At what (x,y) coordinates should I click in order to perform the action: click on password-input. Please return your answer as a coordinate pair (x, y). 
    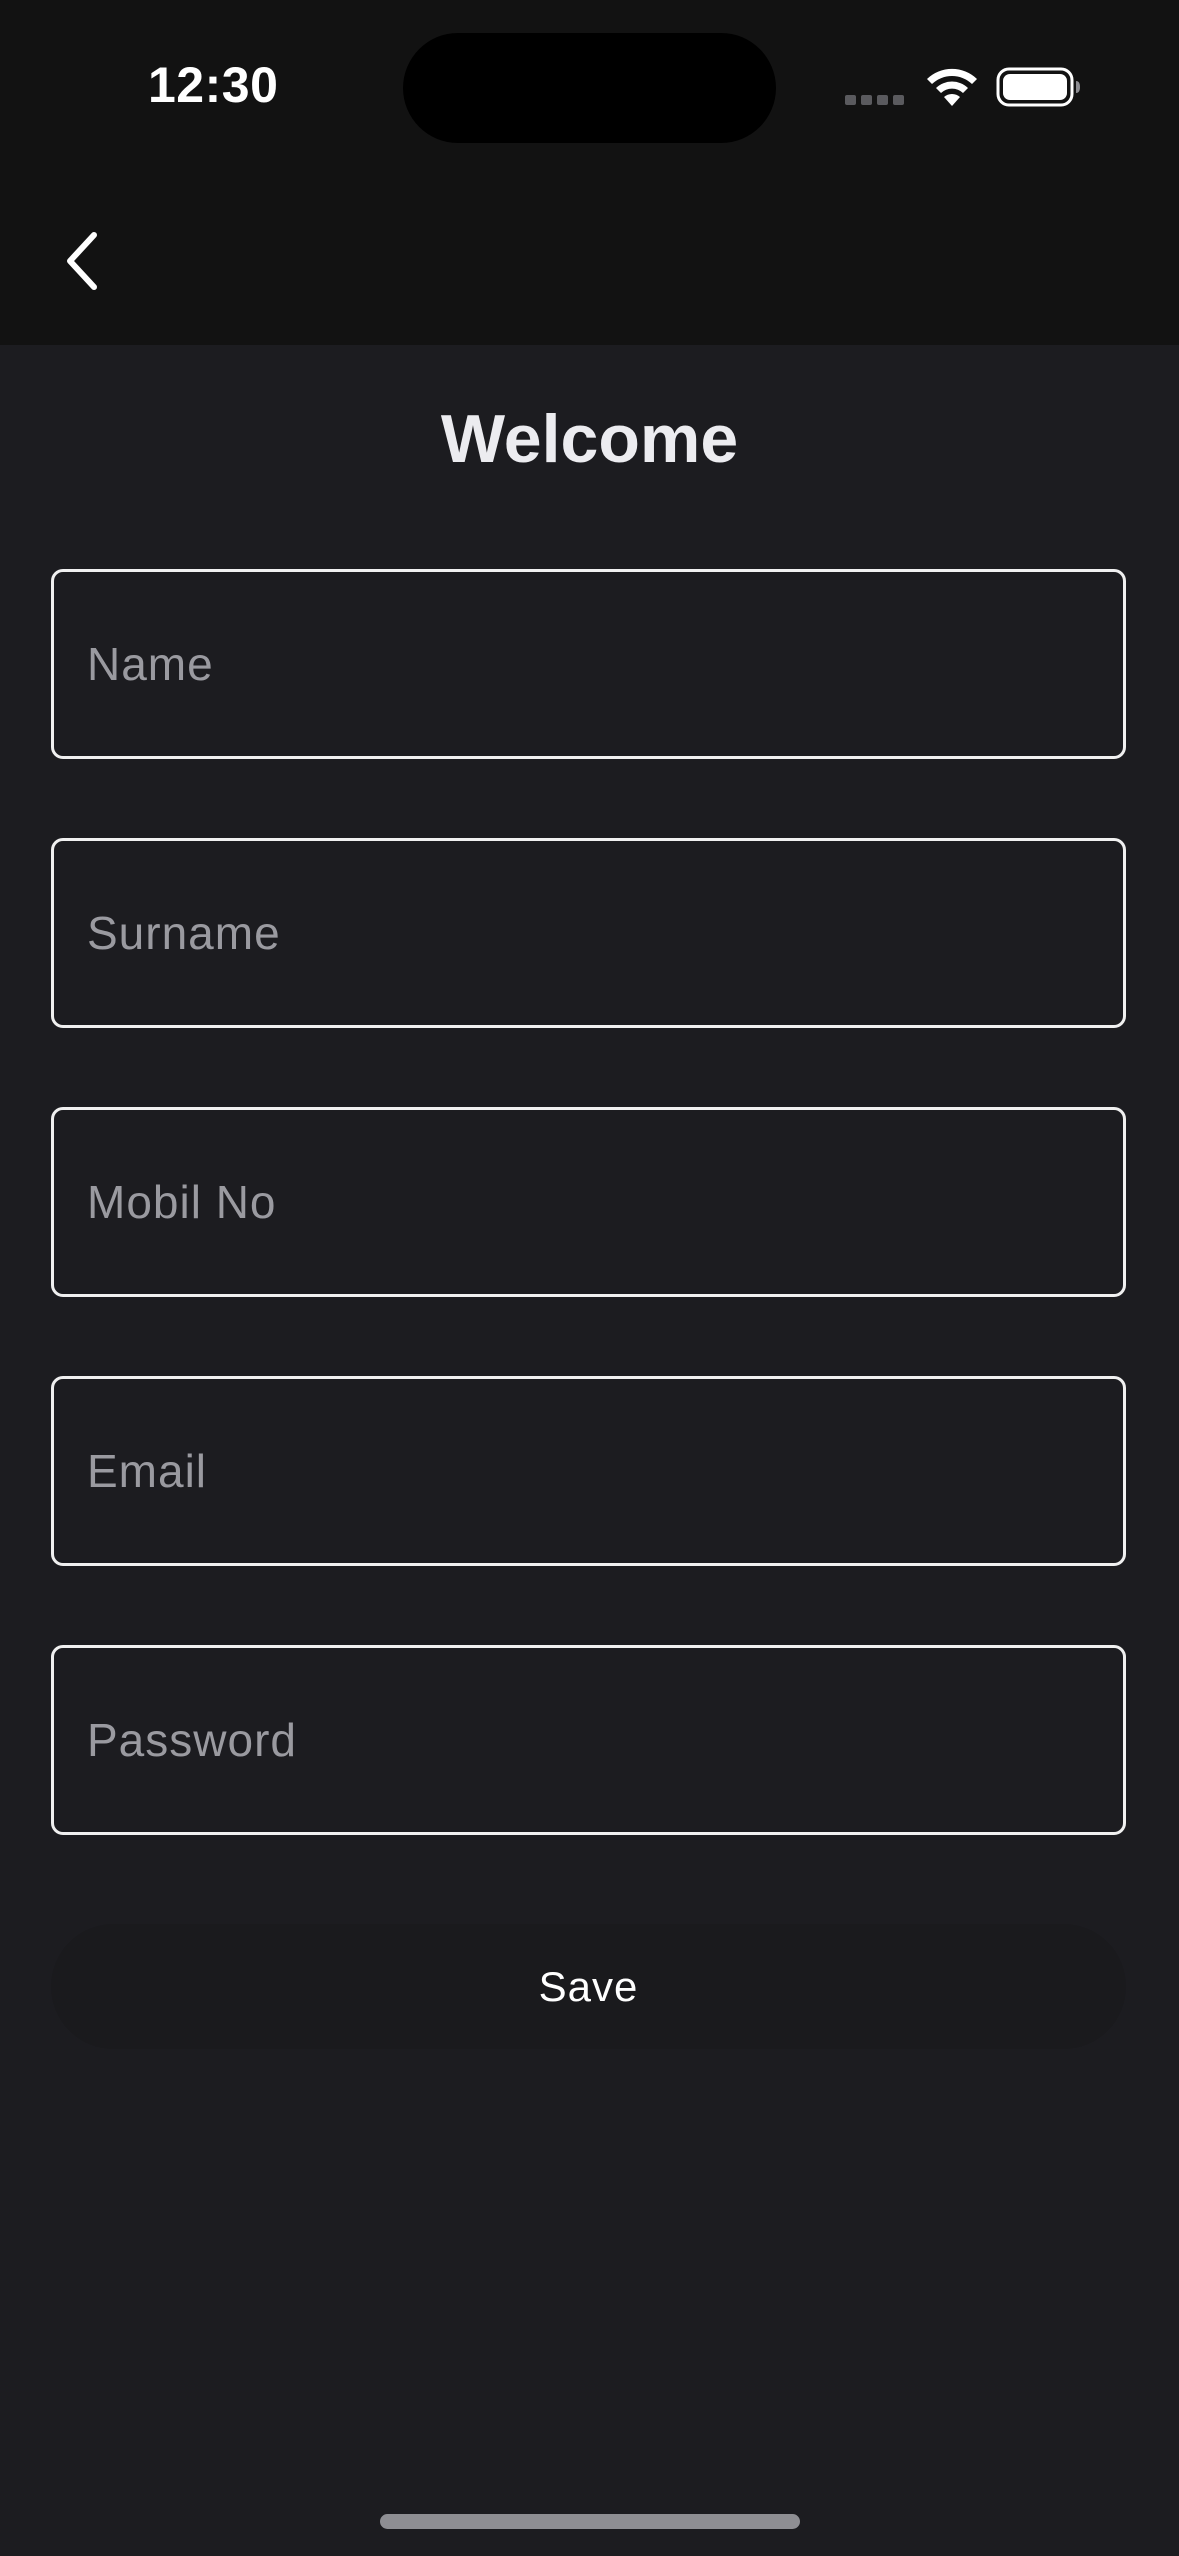
    Looking at the image, I should click on (588, 1740).